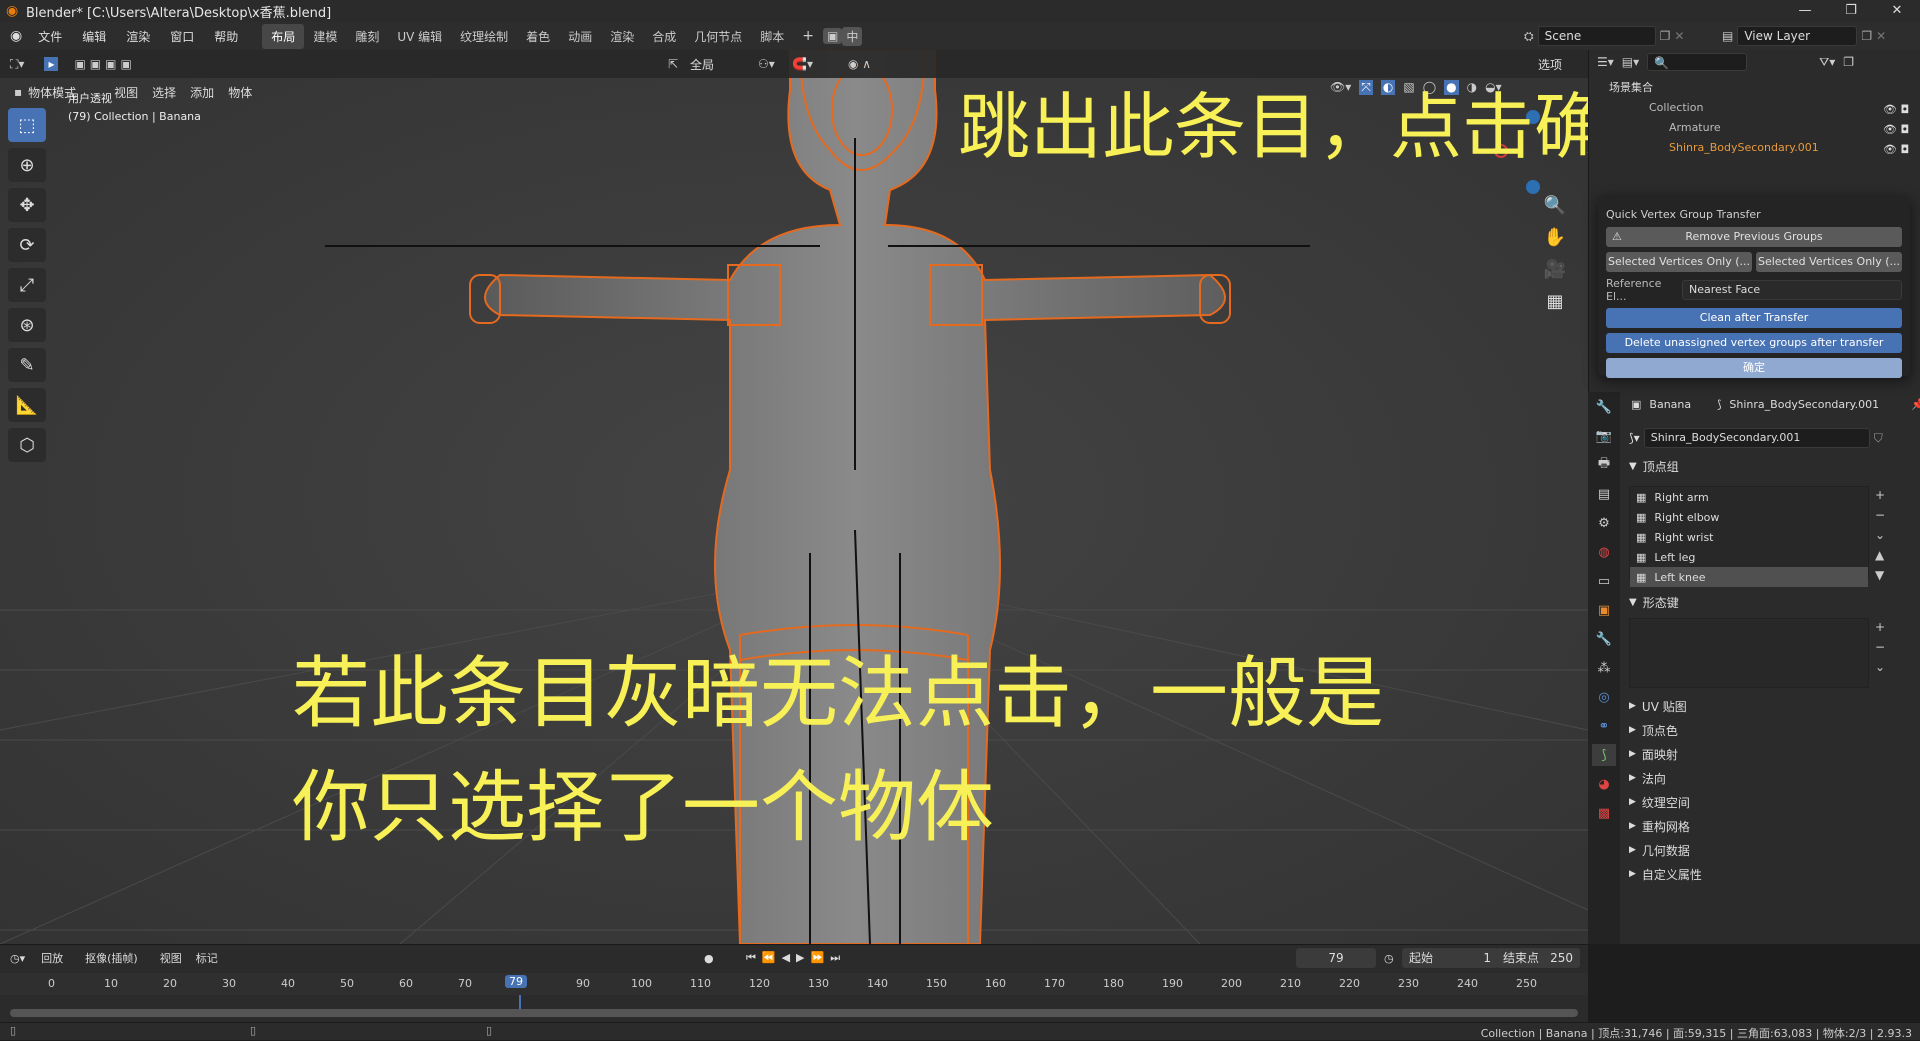 The image size is (1920, 1041). What do you see at coordinates (766, 64) in the screenshot?
I see `pivot-icon: ⚇▾` at bounding box center [766, 64].